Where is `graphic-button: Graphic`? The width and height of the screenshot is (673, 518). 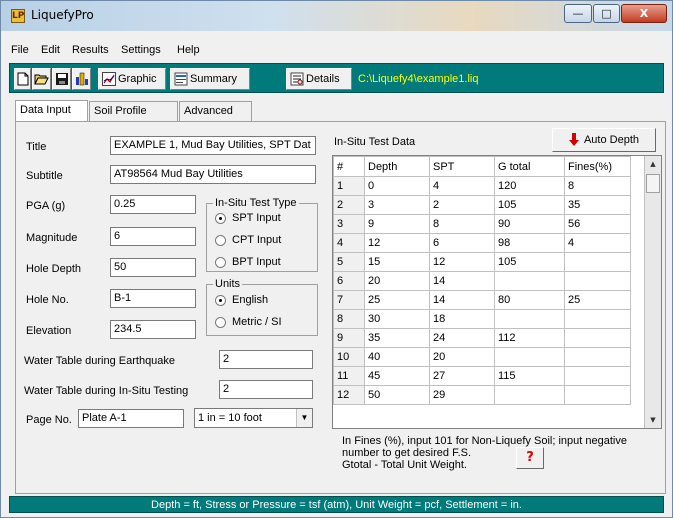 graphic-button: Graphic is located at coordinates (132, 79).